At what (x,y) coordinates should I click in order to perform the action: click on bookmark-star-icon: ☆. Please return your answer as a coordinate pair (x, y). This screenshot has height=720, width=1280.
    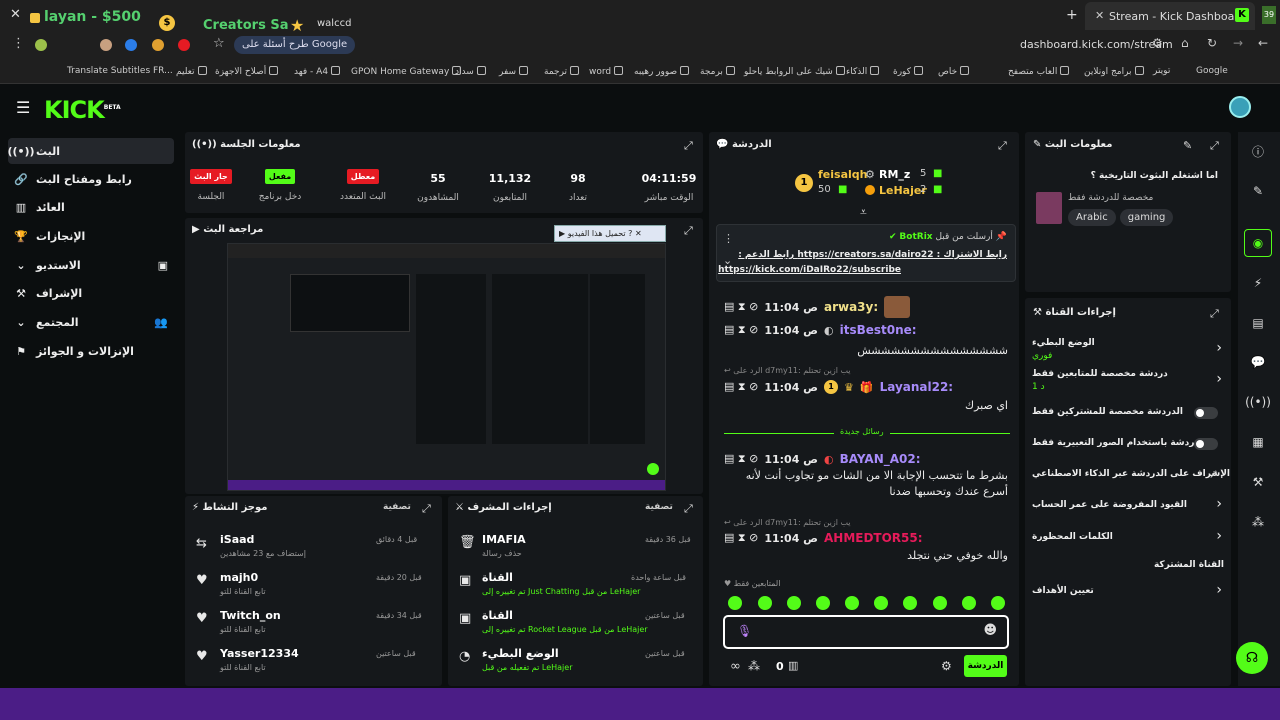
    Looking at the image, I should click on (219, 43).